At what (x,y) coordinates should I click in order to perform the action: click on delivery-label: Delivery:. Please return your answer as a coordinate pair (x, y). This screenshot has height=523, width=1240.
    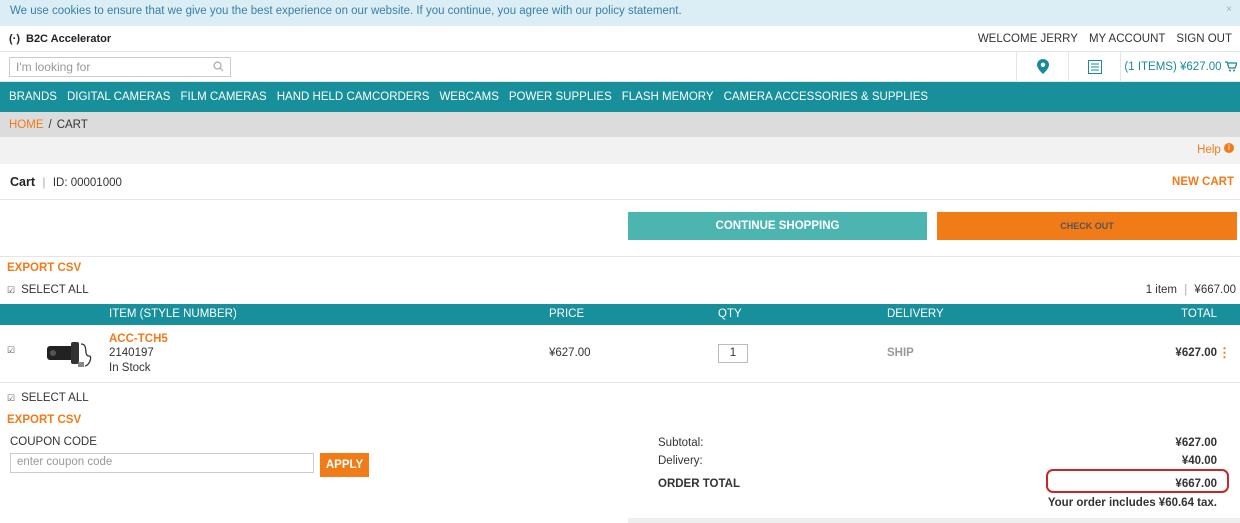
    Looking at the image, I should click on (680, 461).